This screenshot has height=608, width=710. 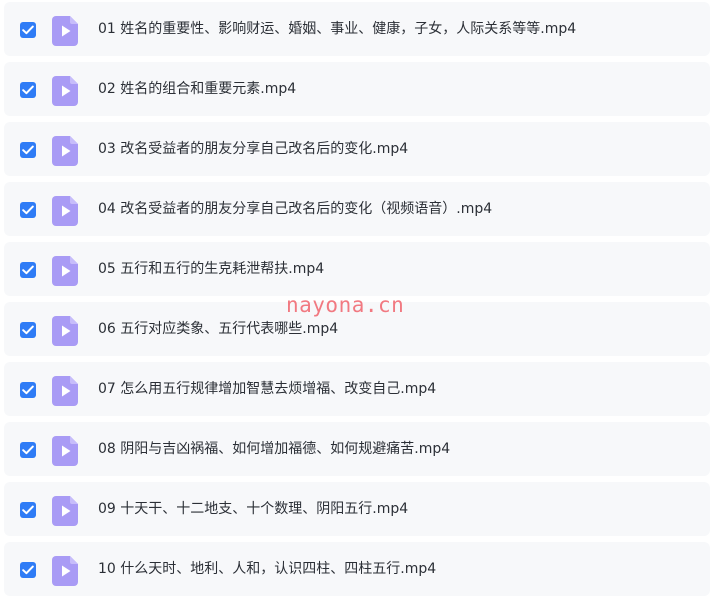 What do you see at coordinates (218, 329) in the screenshot?
I see `file-name: 06 五行对应类象、五行代表哪些.mp4` at bounding box center [218, 329].